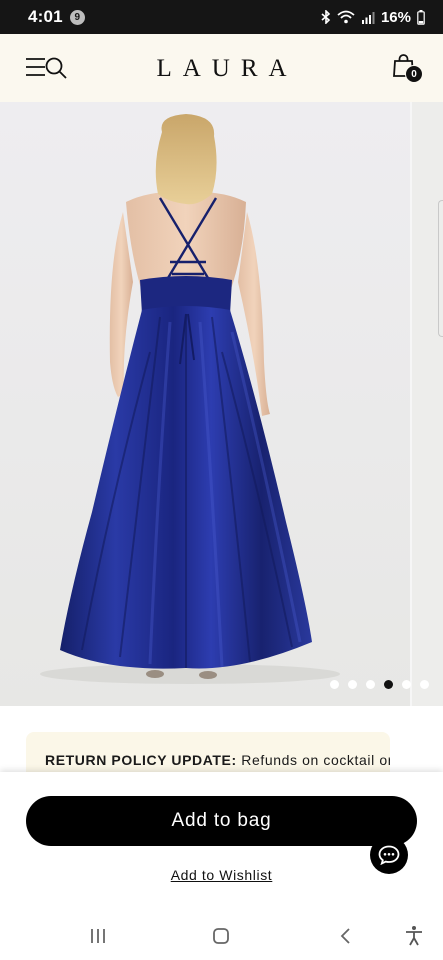  Describe the element at coordinates (395, 17) in the screenshot. I see `battery-percent: 16%` at that location.